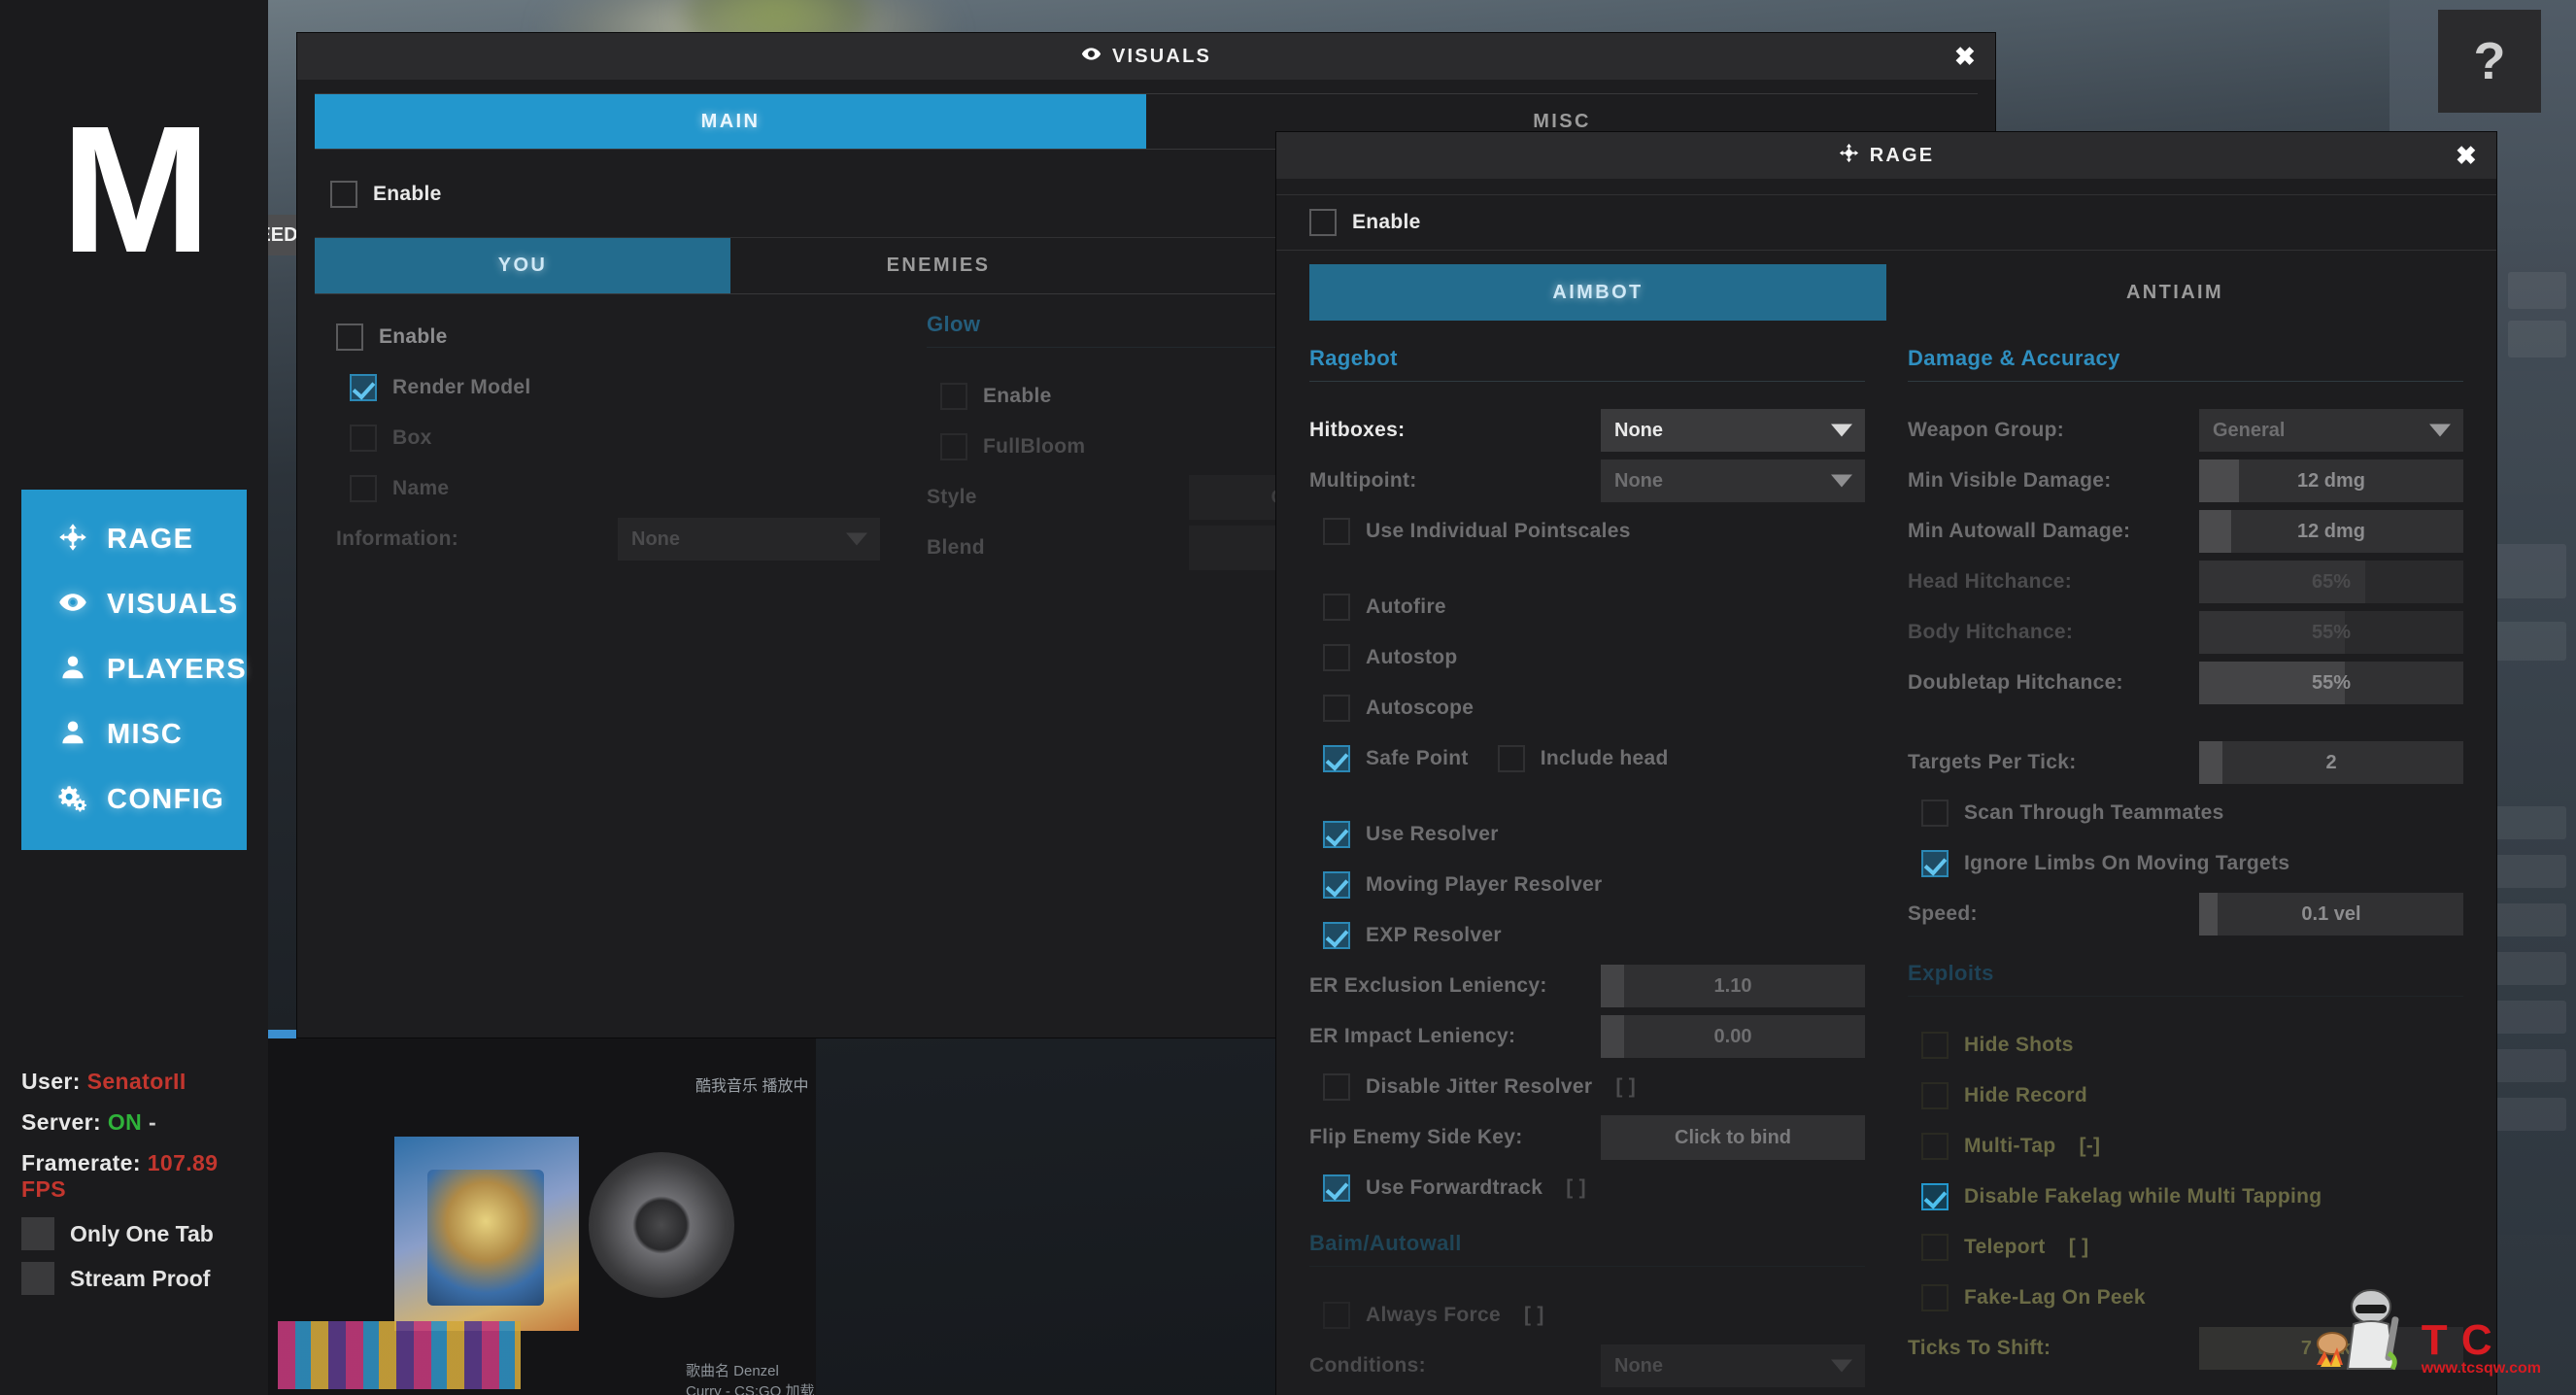 This screenshot has width=2576, height=1395. Describe the element at coordinates (407, 194) in the screenshot. I see `visuals-enable-label: Enable` at that location.